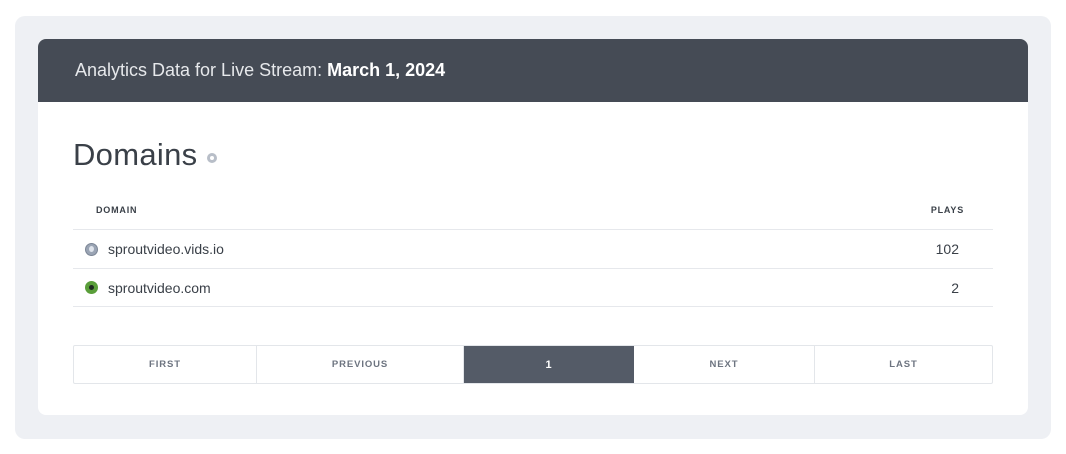  I want to click on domain-name: sproutvideo.com, so click(159, 287).